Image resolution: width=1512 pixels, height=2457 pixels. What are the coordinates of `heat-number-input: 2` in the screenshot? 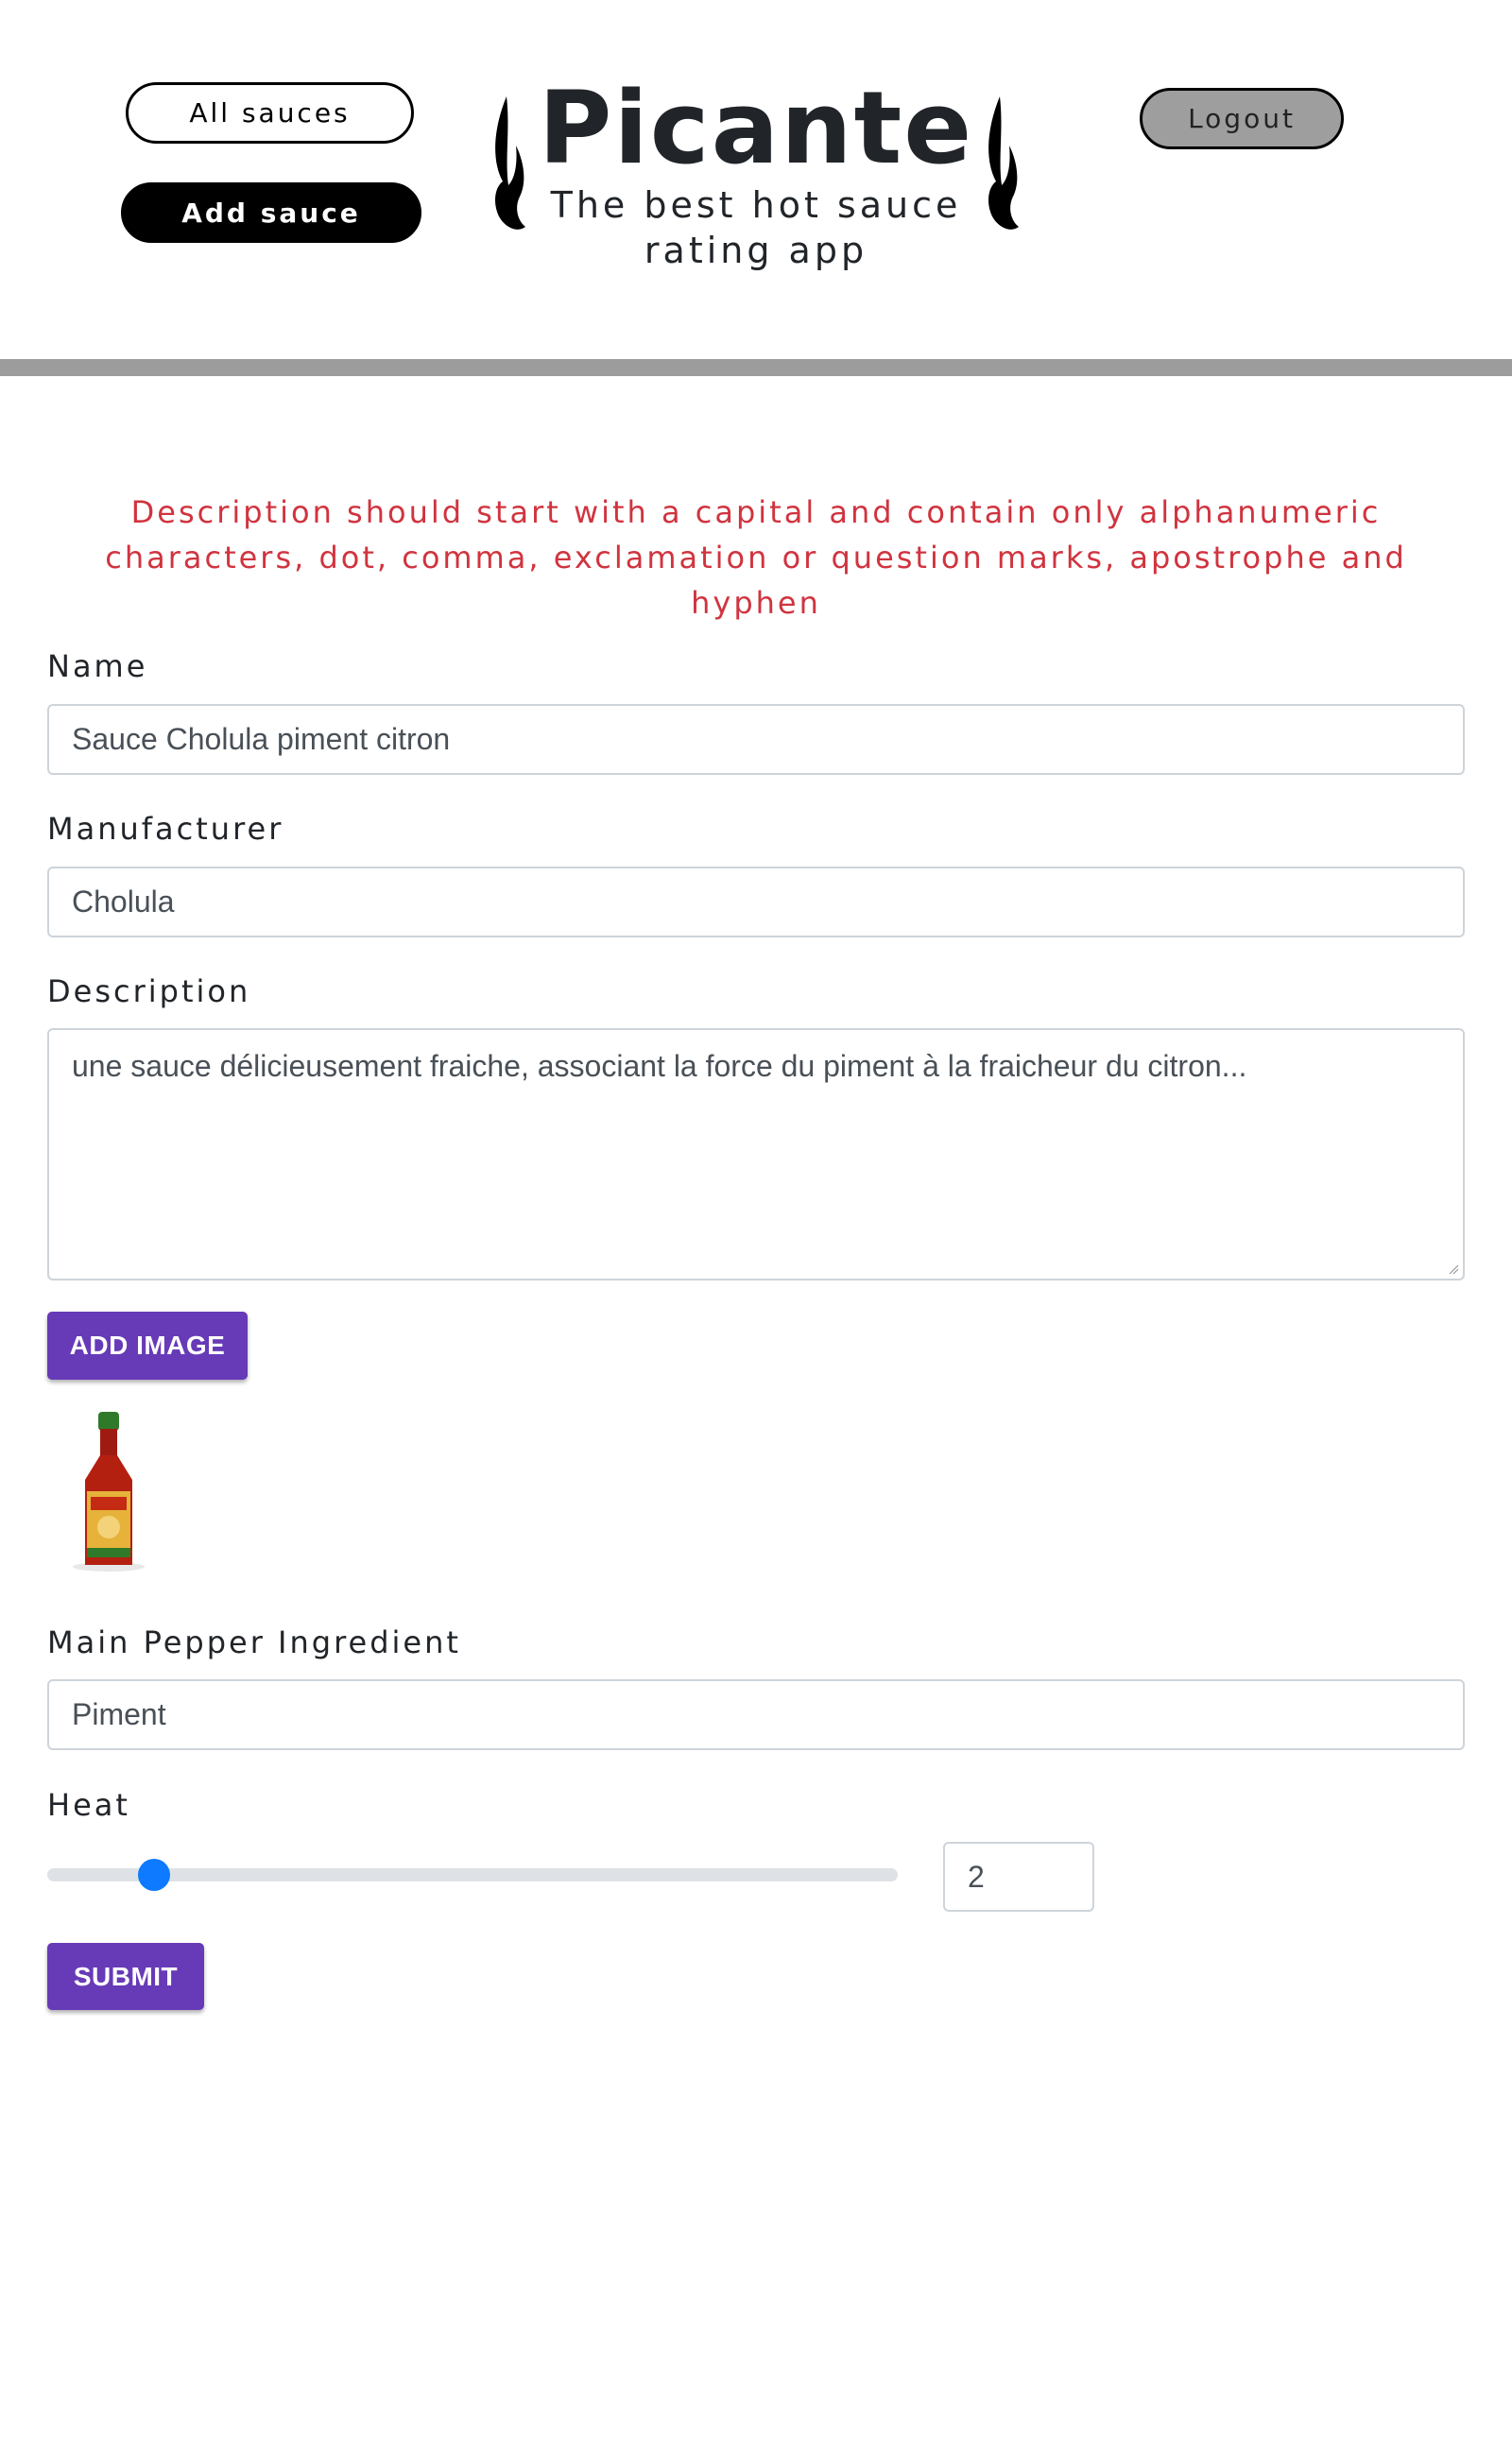 It's located at (1018, 1877).